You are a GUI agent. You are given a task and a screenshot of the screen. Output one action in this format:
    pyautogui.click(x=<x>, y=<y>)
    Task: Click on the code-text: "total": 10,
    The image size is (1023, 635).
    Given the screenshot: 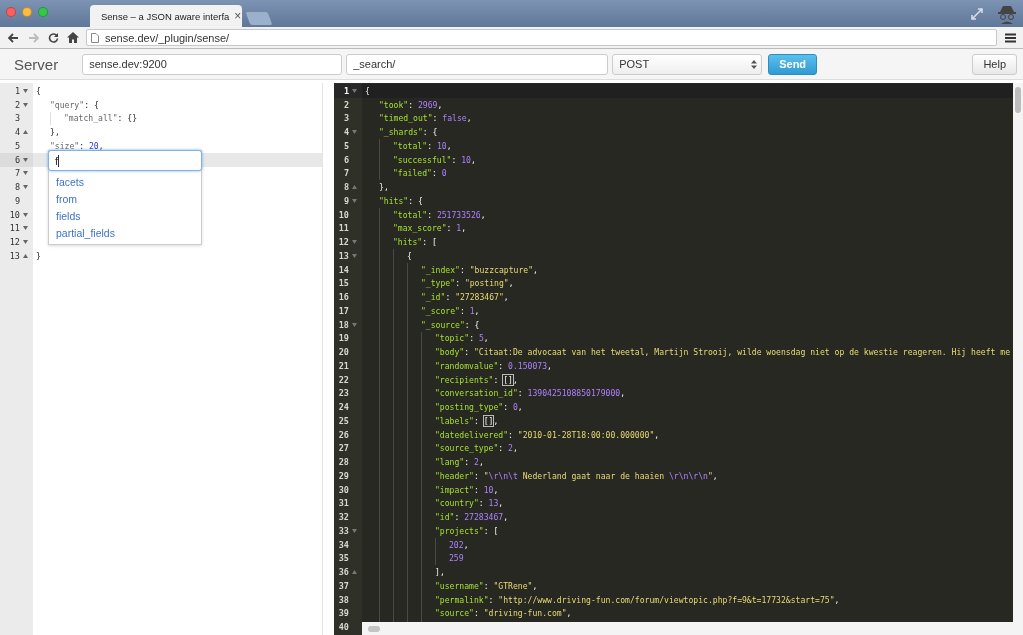 What is the action you would take?
    pyautogui.click(x=422, y=145)
    